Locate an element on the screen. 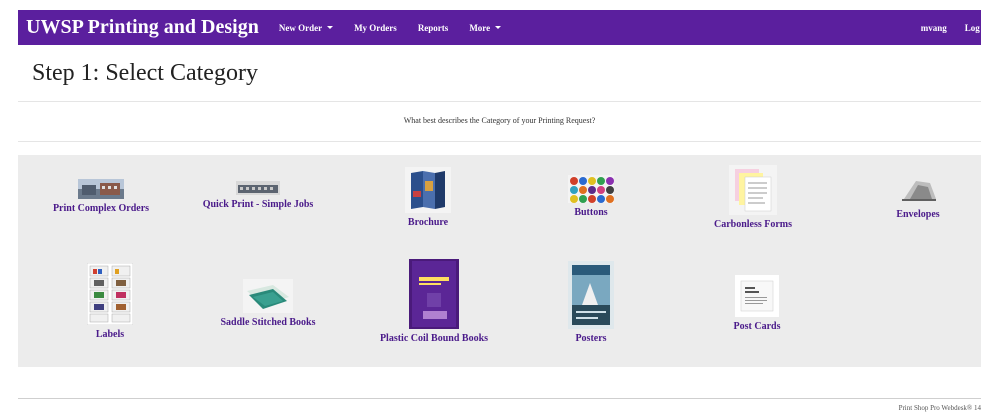  nav-links: New Order My Orders Reports More is located at coordinates (400, 28).